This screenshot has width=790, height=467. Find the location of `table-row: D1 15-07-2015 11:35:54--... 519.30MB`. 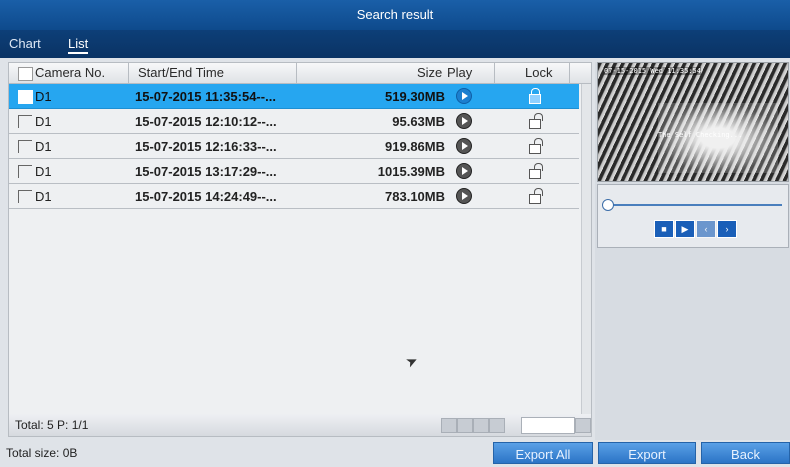

table-row: D1 15-07-2015 11:35:54--... 519.30MB is located at coordinates (294, 96).